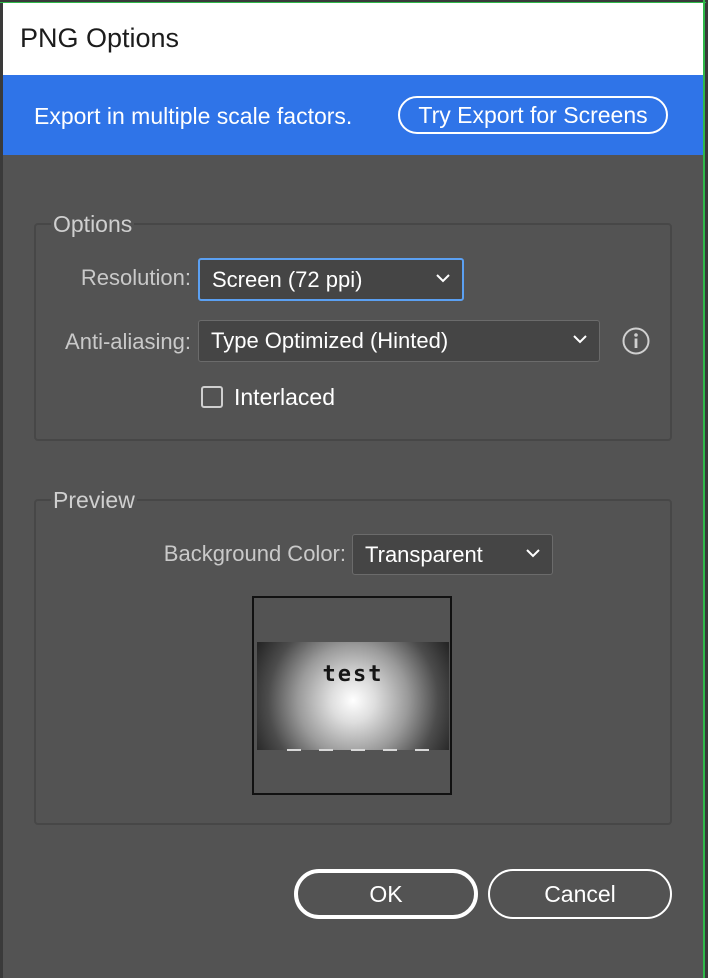 The image size is (708, 978). I want to click on resolution-value: Screen (72 ppi), so click(287, 279).